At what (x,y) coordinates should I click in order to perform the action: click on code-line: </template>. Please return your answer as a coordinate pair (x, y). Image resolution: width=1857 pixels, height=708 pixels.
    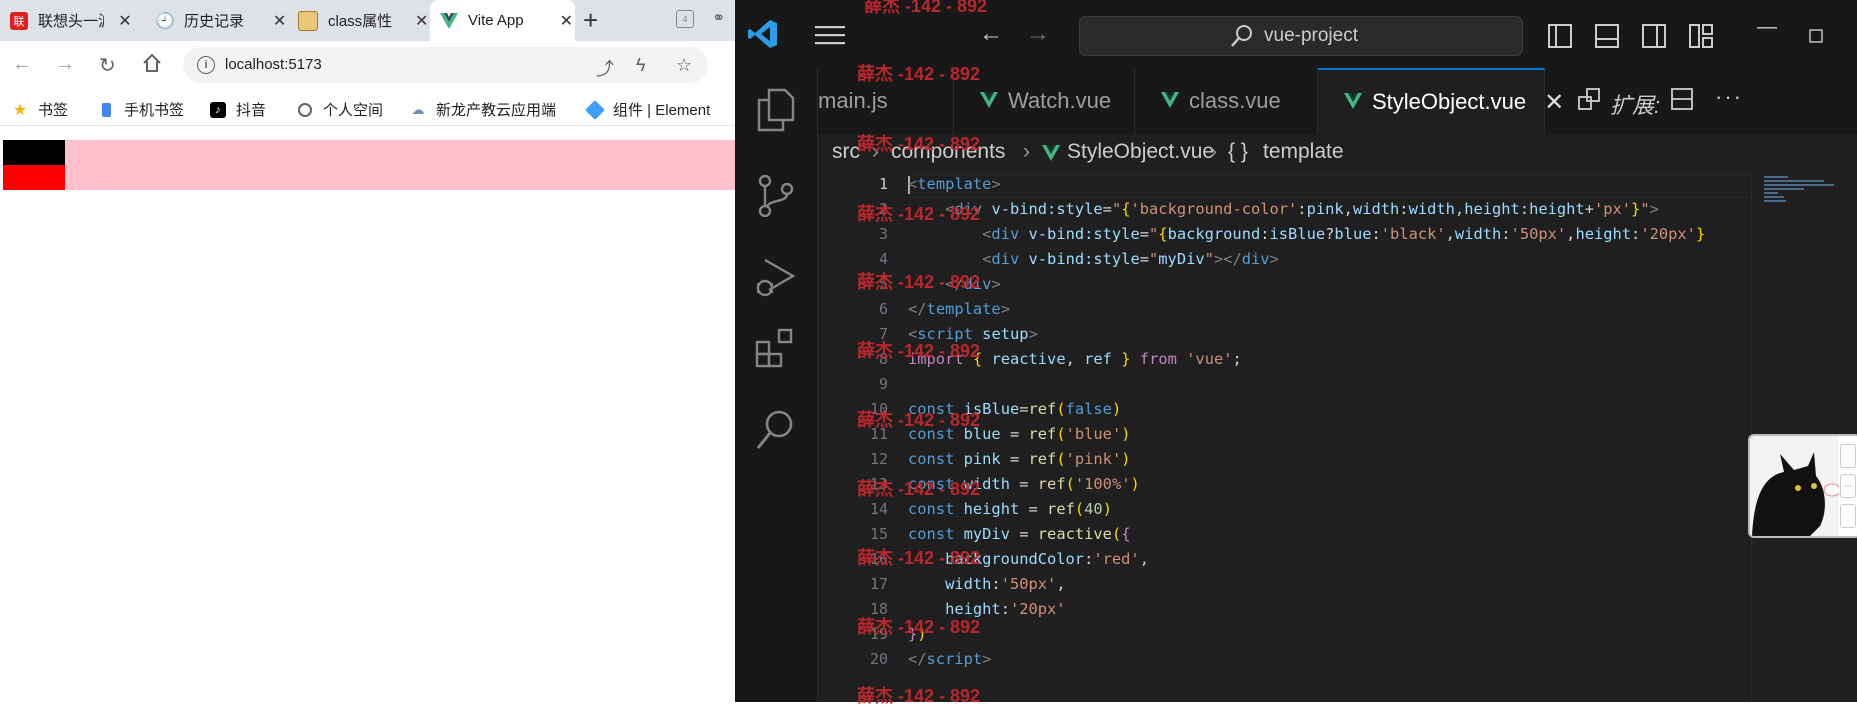
    Looking at the image, I should click on (959, 309).